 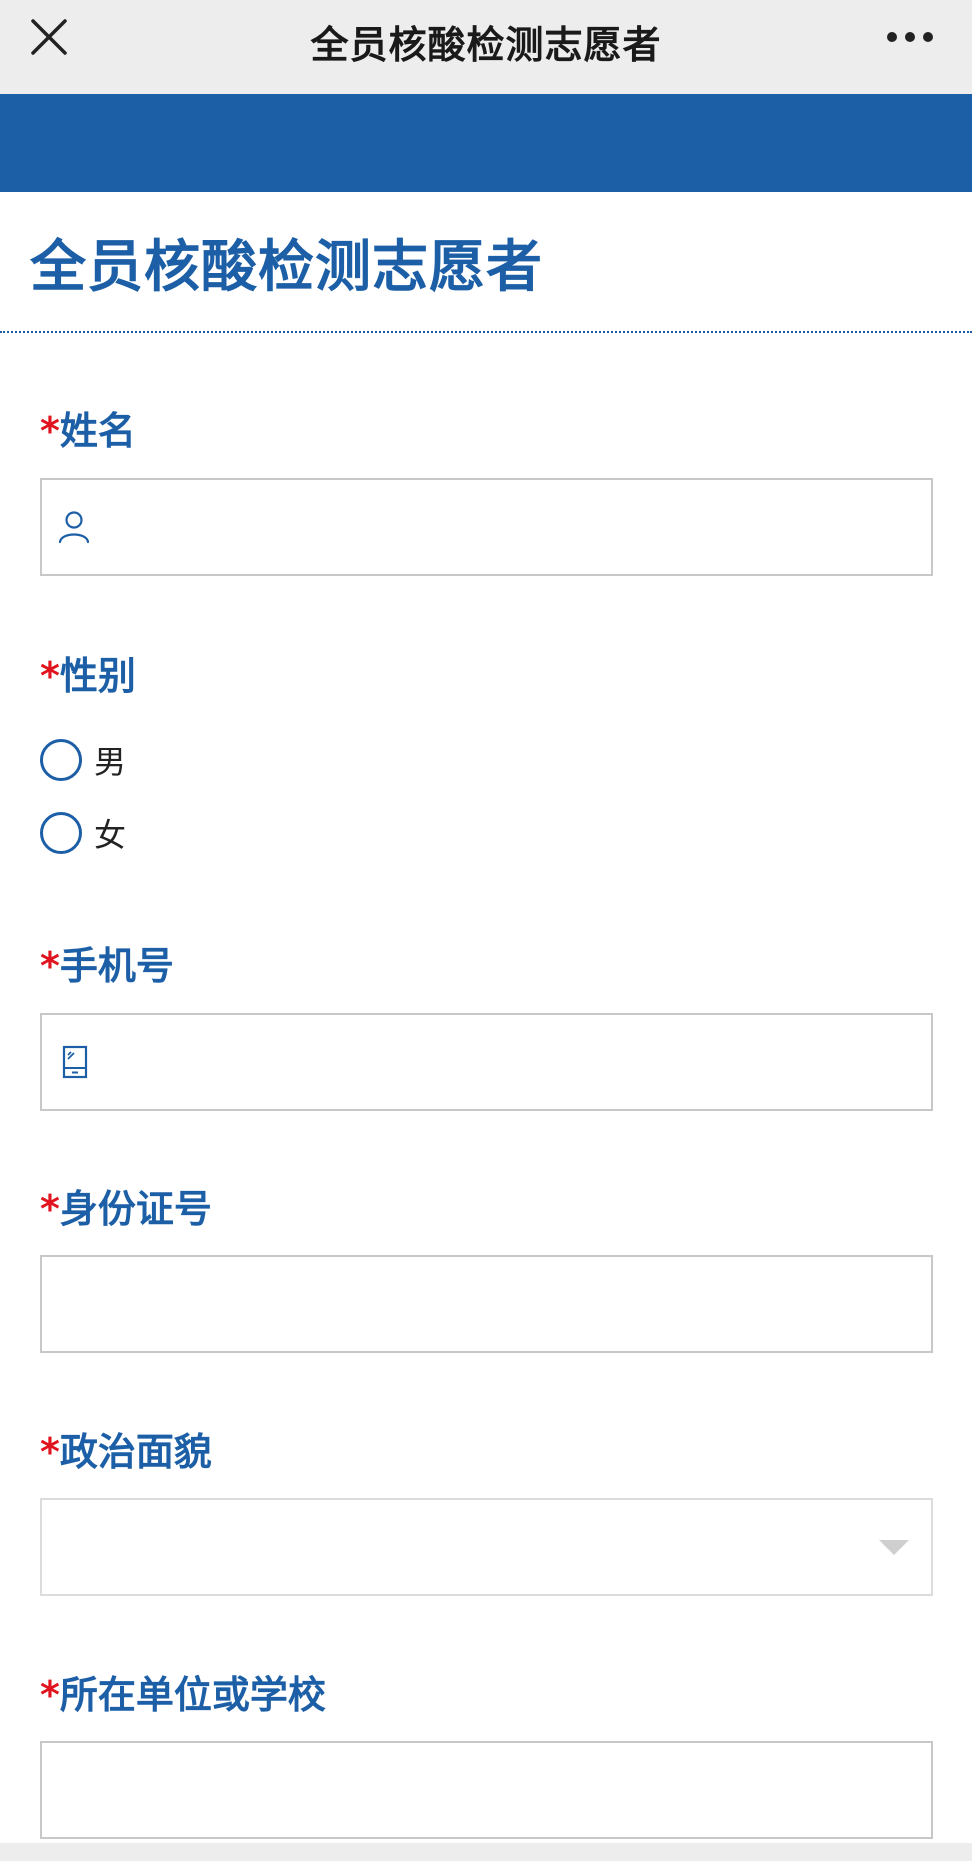 I want to click on phone-icon, so click(x=75, y=1062).